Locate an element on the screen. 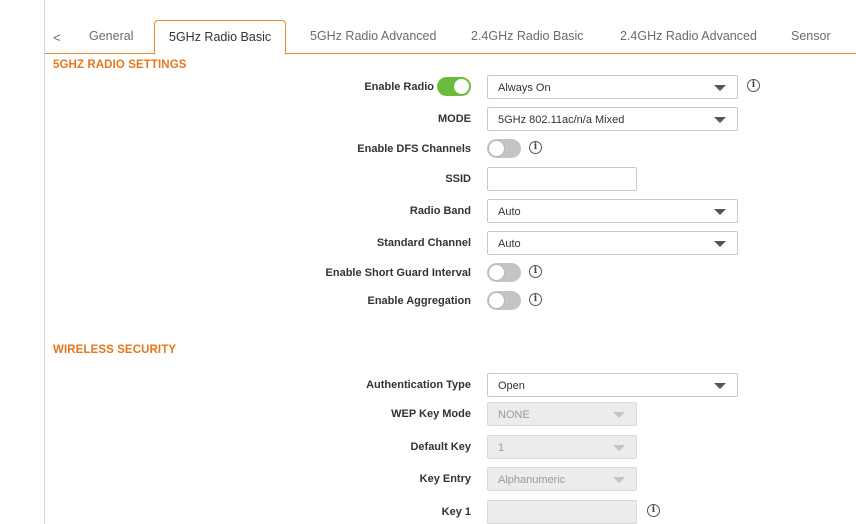 This screenshot has width=856, height=524. key-entry-select: Alphanumeric is located at coordinates (562, 479).